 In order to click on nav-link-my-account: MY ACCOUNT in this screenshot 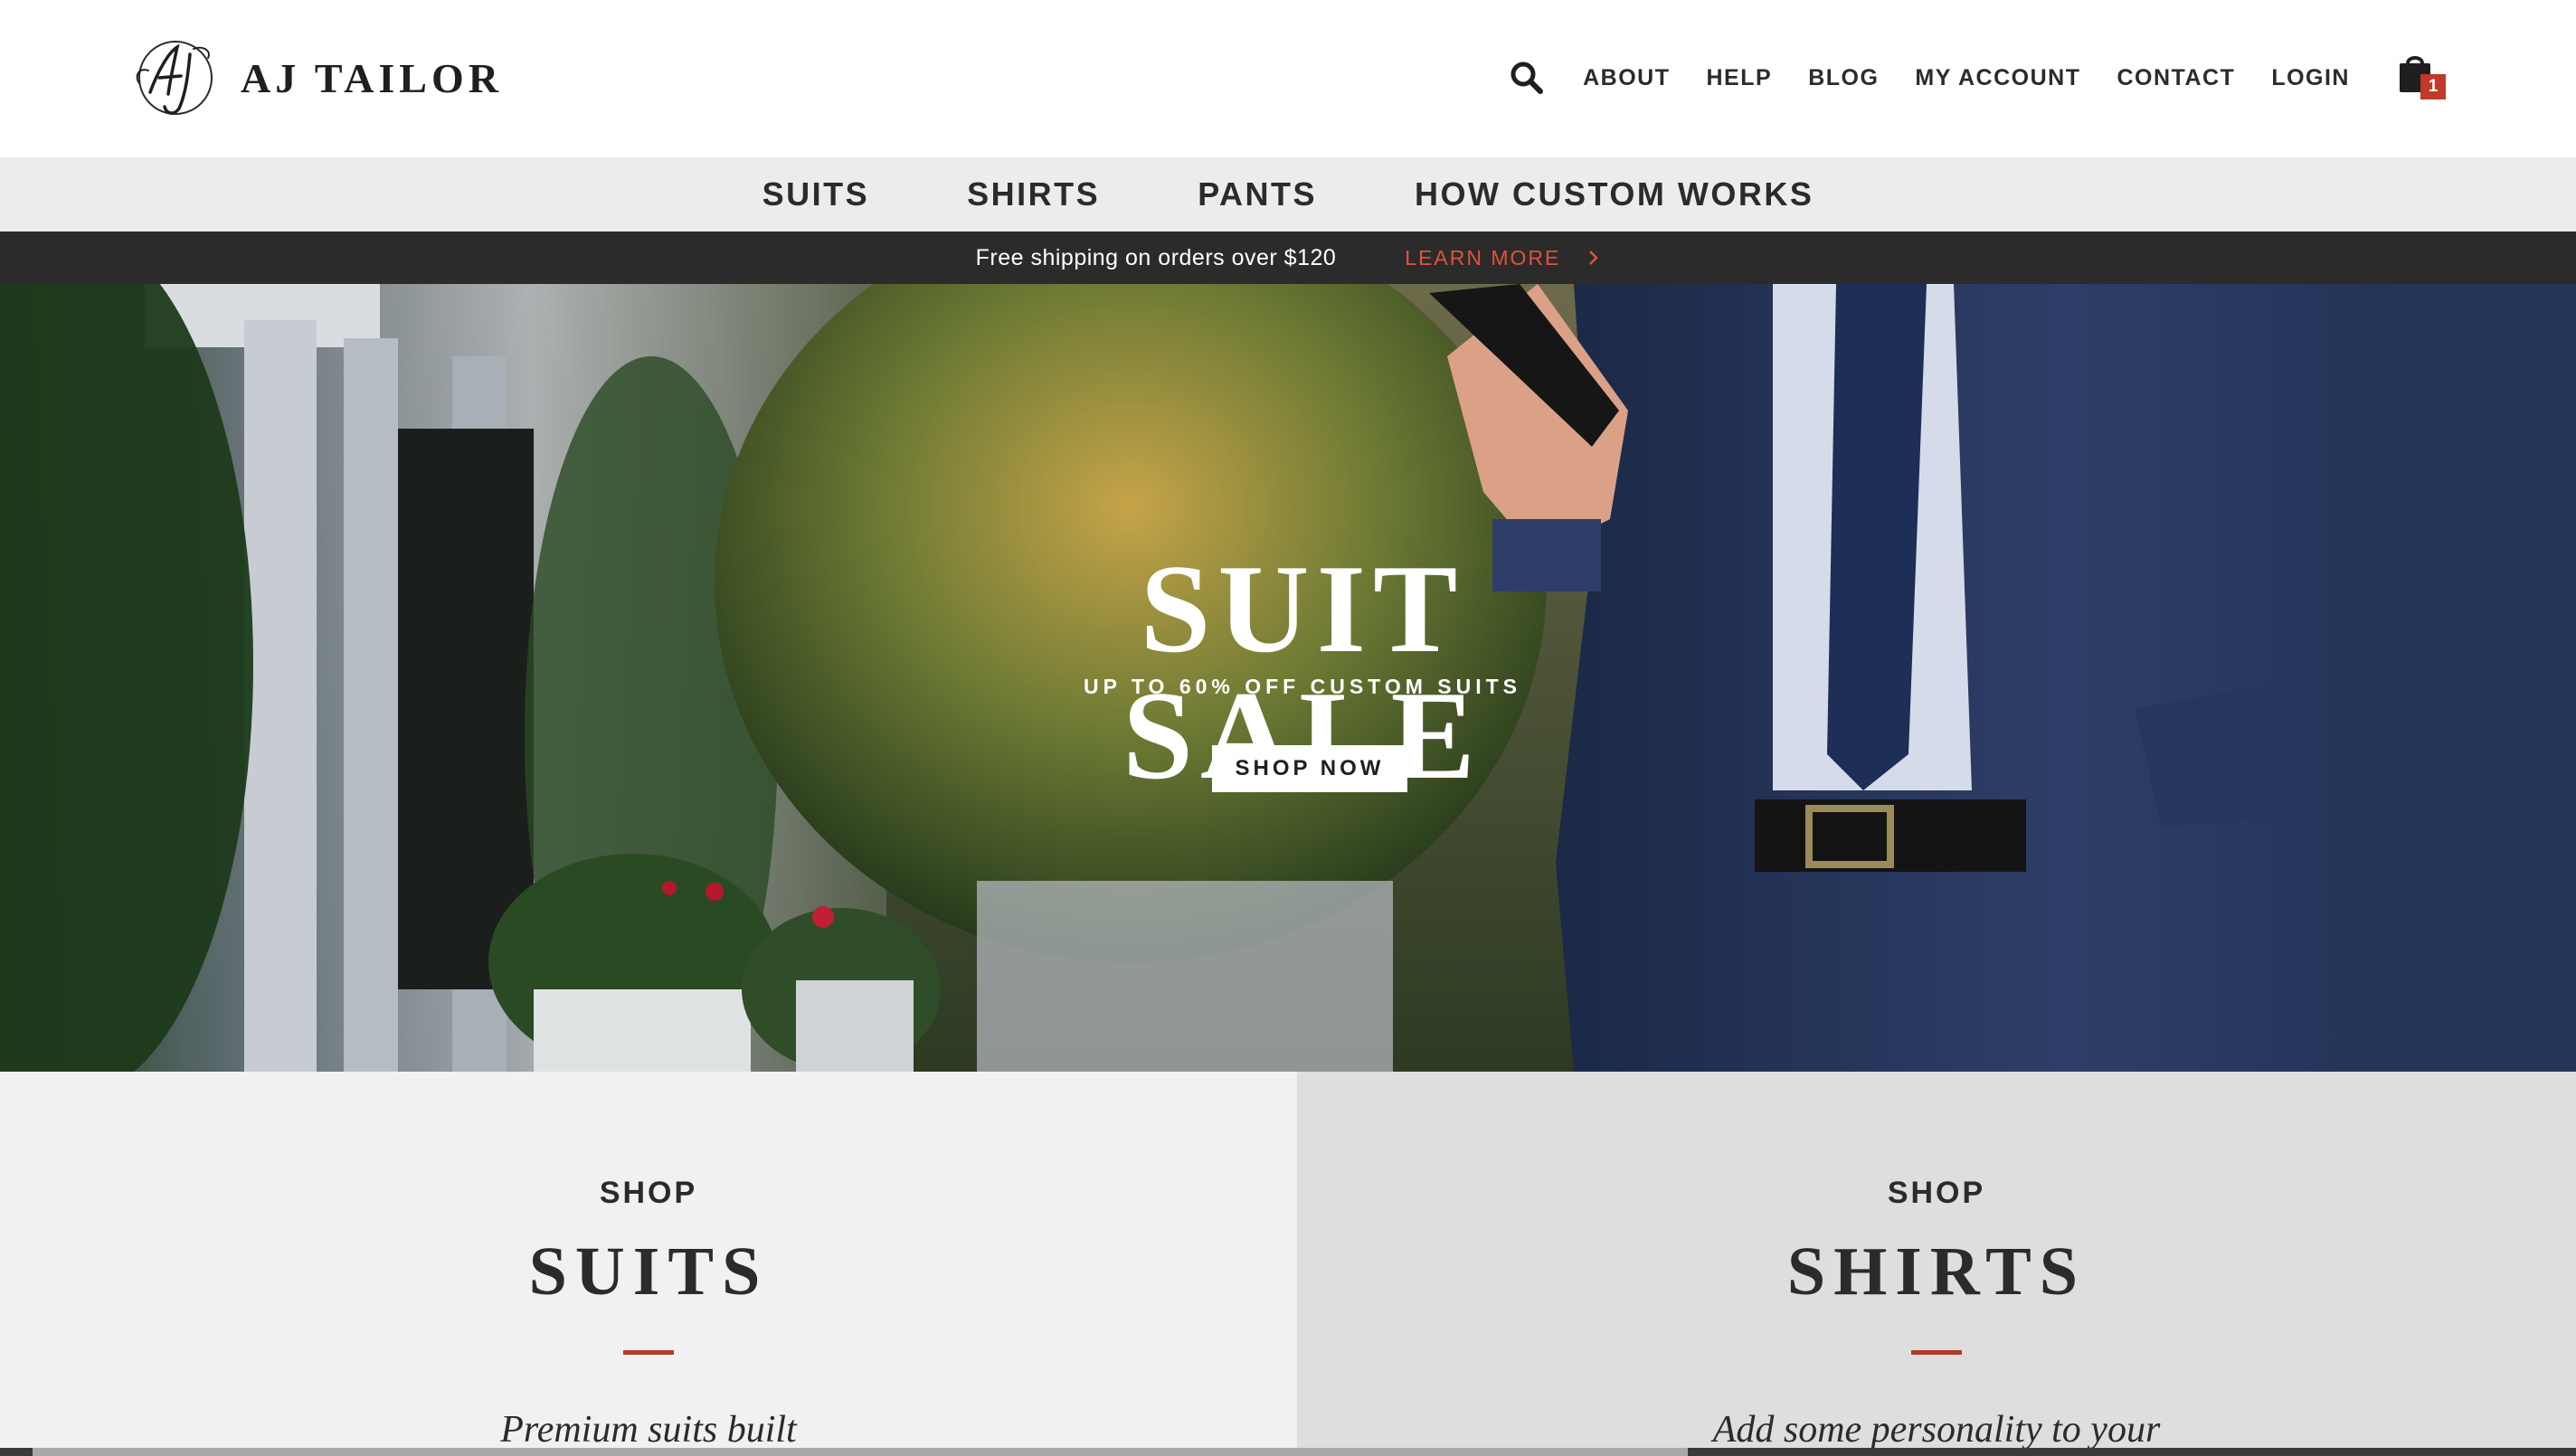, I will do `click(1998, 78)`.